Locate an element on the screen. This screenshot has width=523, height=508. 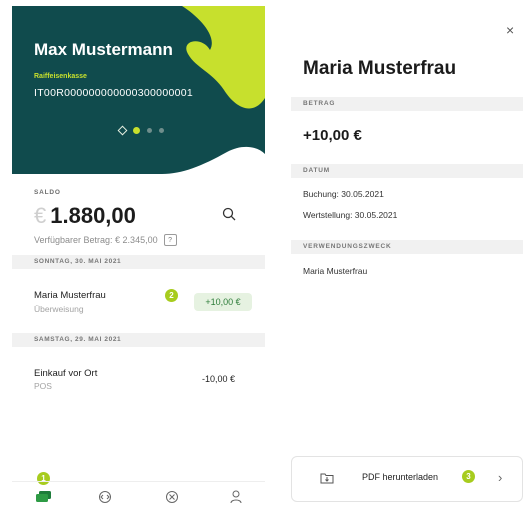
transaction-title: Einkauf vor Ort is located at coordinates (65, 373).